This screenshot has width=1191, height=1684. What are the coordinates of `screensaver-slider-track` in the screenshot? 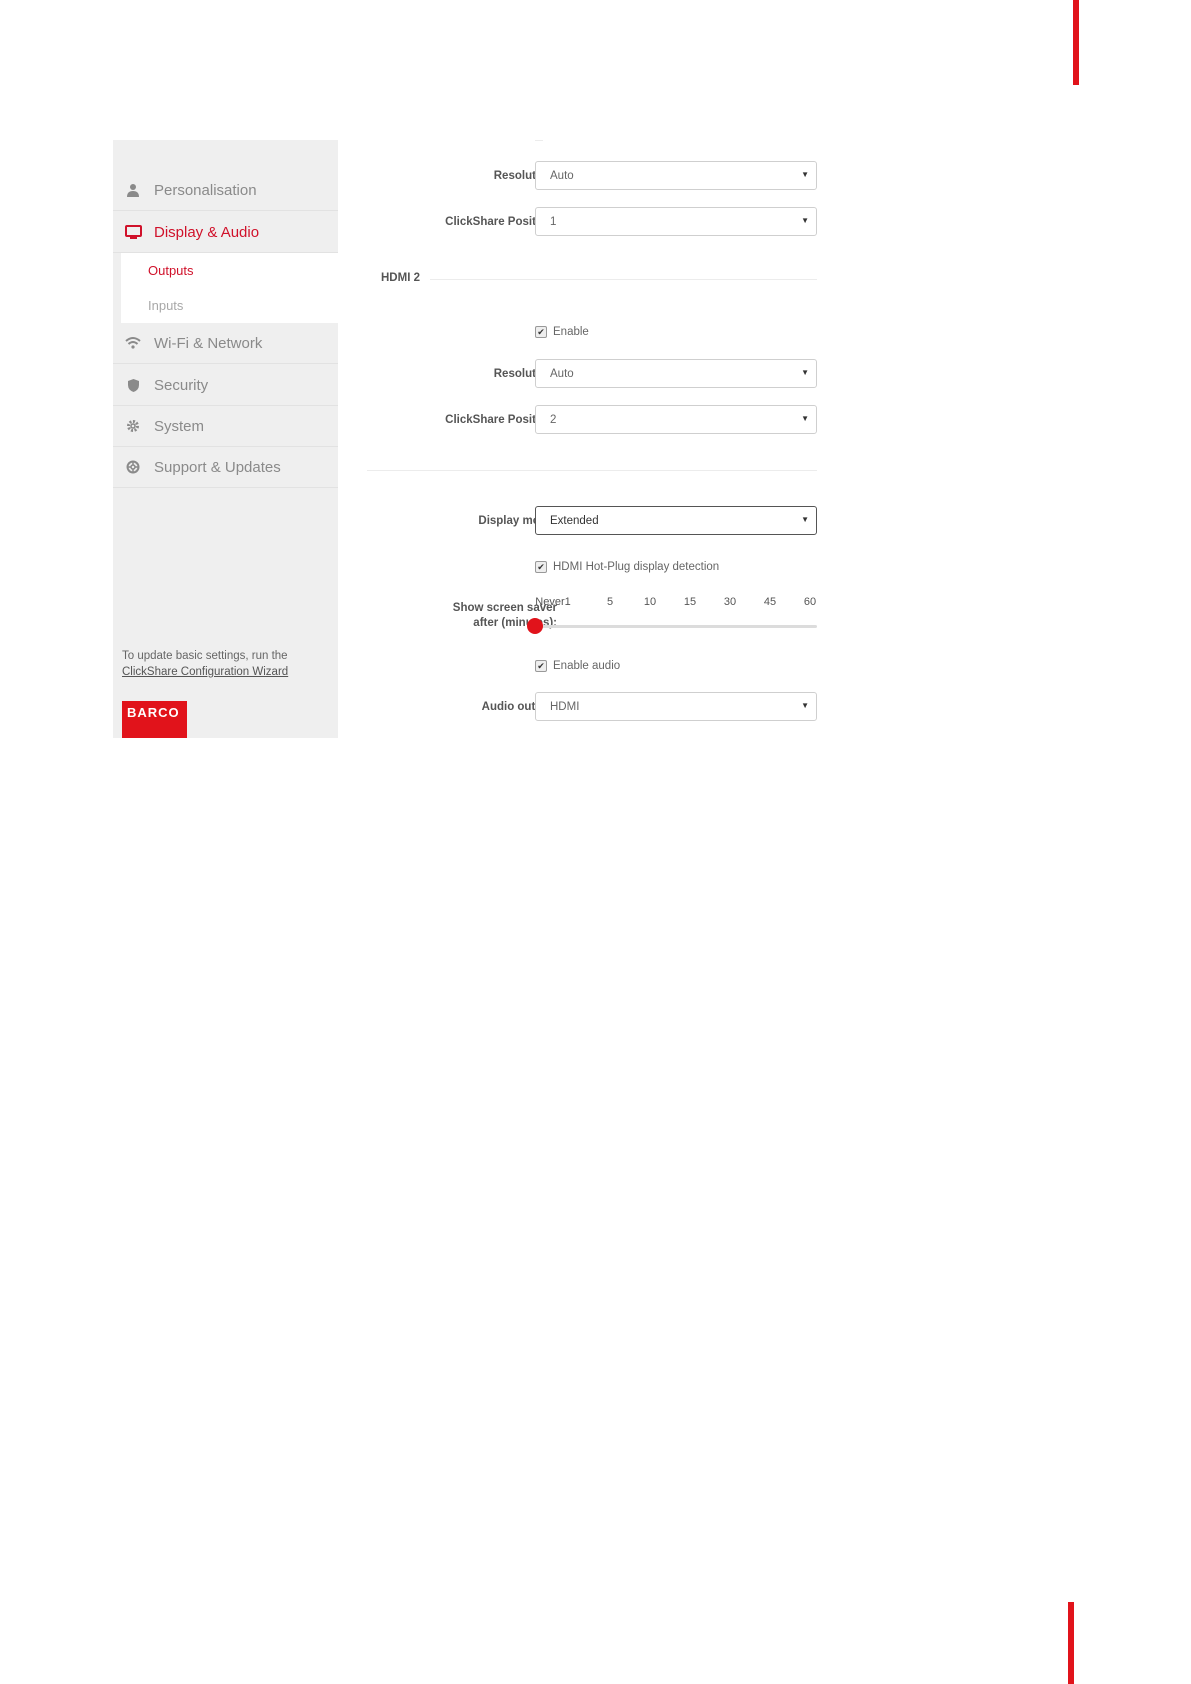 It's located at (676, 626).